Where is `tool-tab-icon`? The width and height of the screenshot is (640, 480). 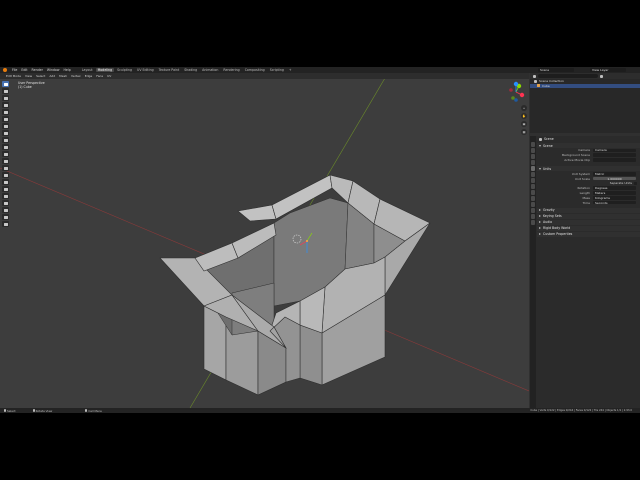
tool-tab-icon is located at coordinates (533, 144).